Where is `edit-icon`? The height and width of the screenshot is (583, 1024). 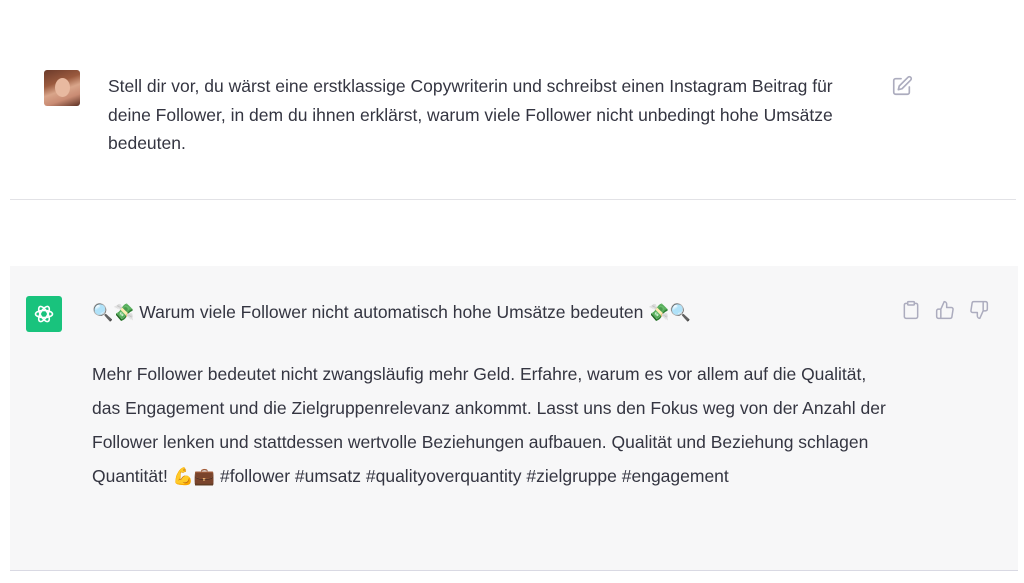
edit-icon is located at coordinates (902, 86).